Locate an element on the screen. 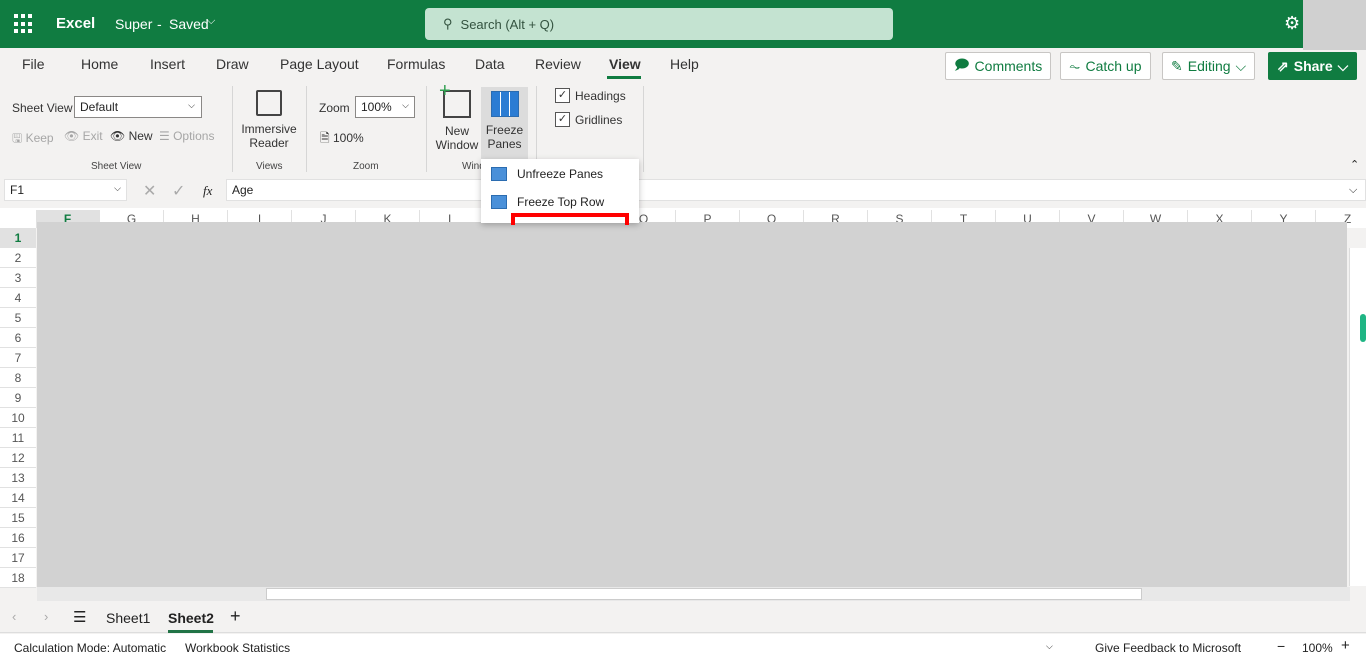 This screenshot has height=657, width=1366. search-input: ⚲ Search (Alt + Q) is located at coordinates (659, 24).